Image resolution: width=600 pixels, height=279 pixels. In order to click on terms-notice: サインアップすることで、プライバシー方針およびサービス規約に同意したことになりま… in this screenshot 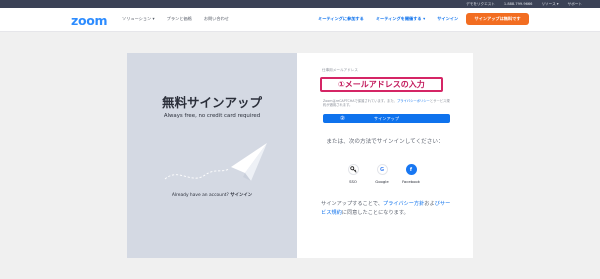, I will do `click(386, 208)`.